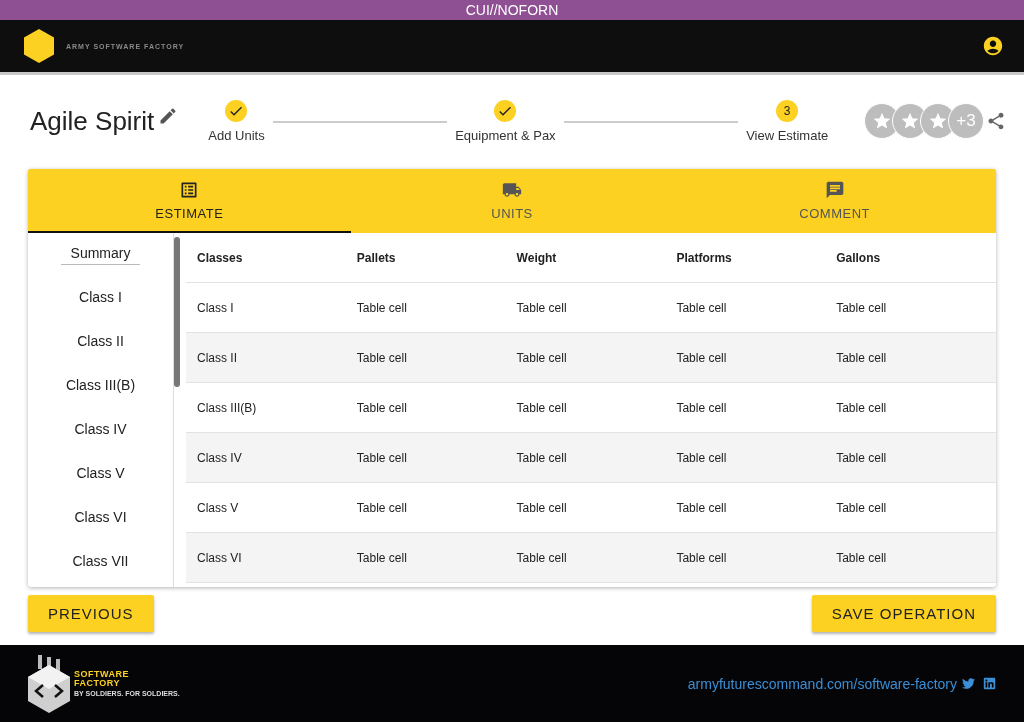 Image resolution: width=1024 pixels, height=722 pixels. Describe the element at coordinates (100, 431) in the screenshot. I see `sidebar-item: Class IV` at that location.